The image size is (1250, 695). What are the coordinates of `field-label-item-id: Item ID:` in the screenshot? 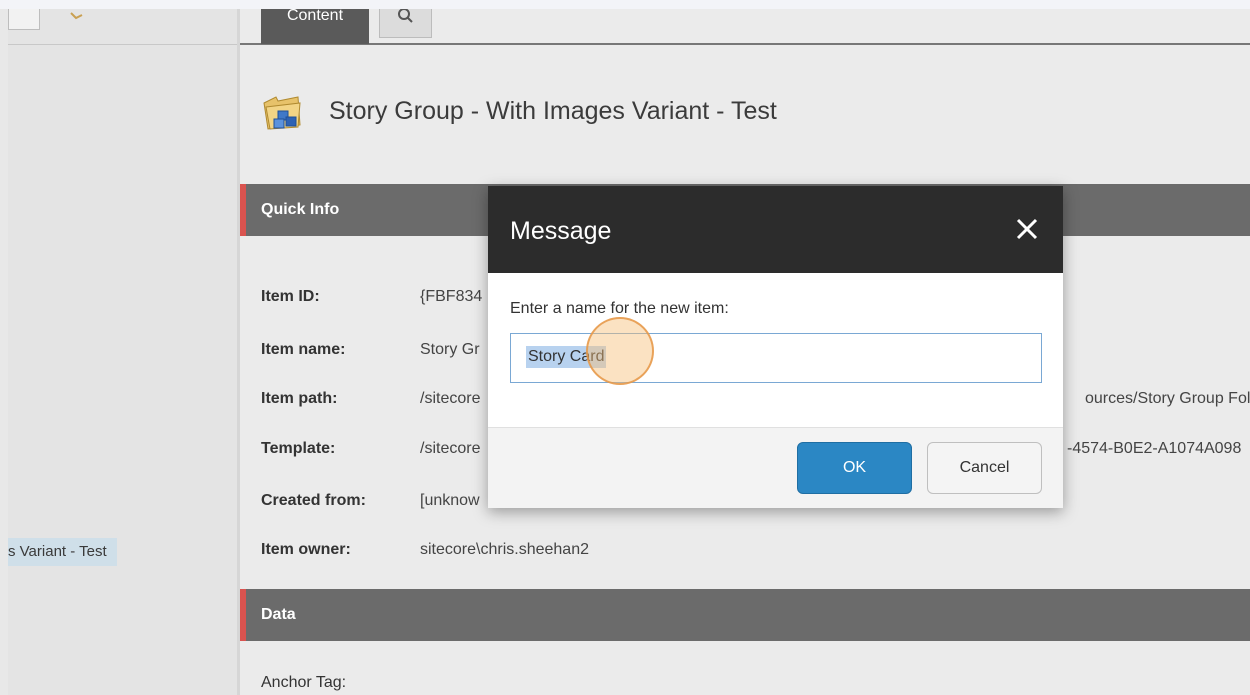 It's located at (290, 296).